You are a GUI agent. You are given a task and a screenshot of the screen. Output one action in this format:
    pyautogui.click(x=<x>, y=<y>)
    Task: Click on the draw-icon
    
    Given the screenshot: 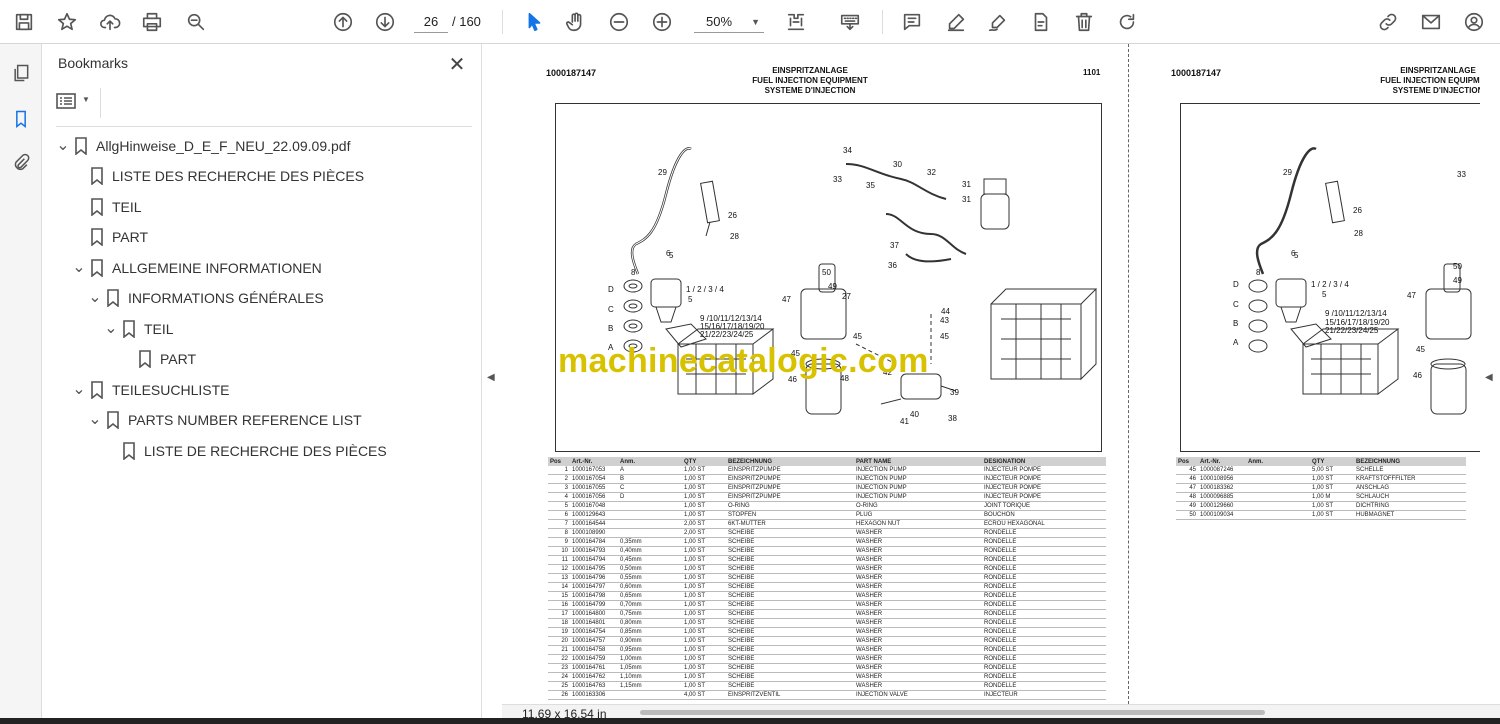 What is the action you would take?
    pyautogui.click(x=998, y=22)
    